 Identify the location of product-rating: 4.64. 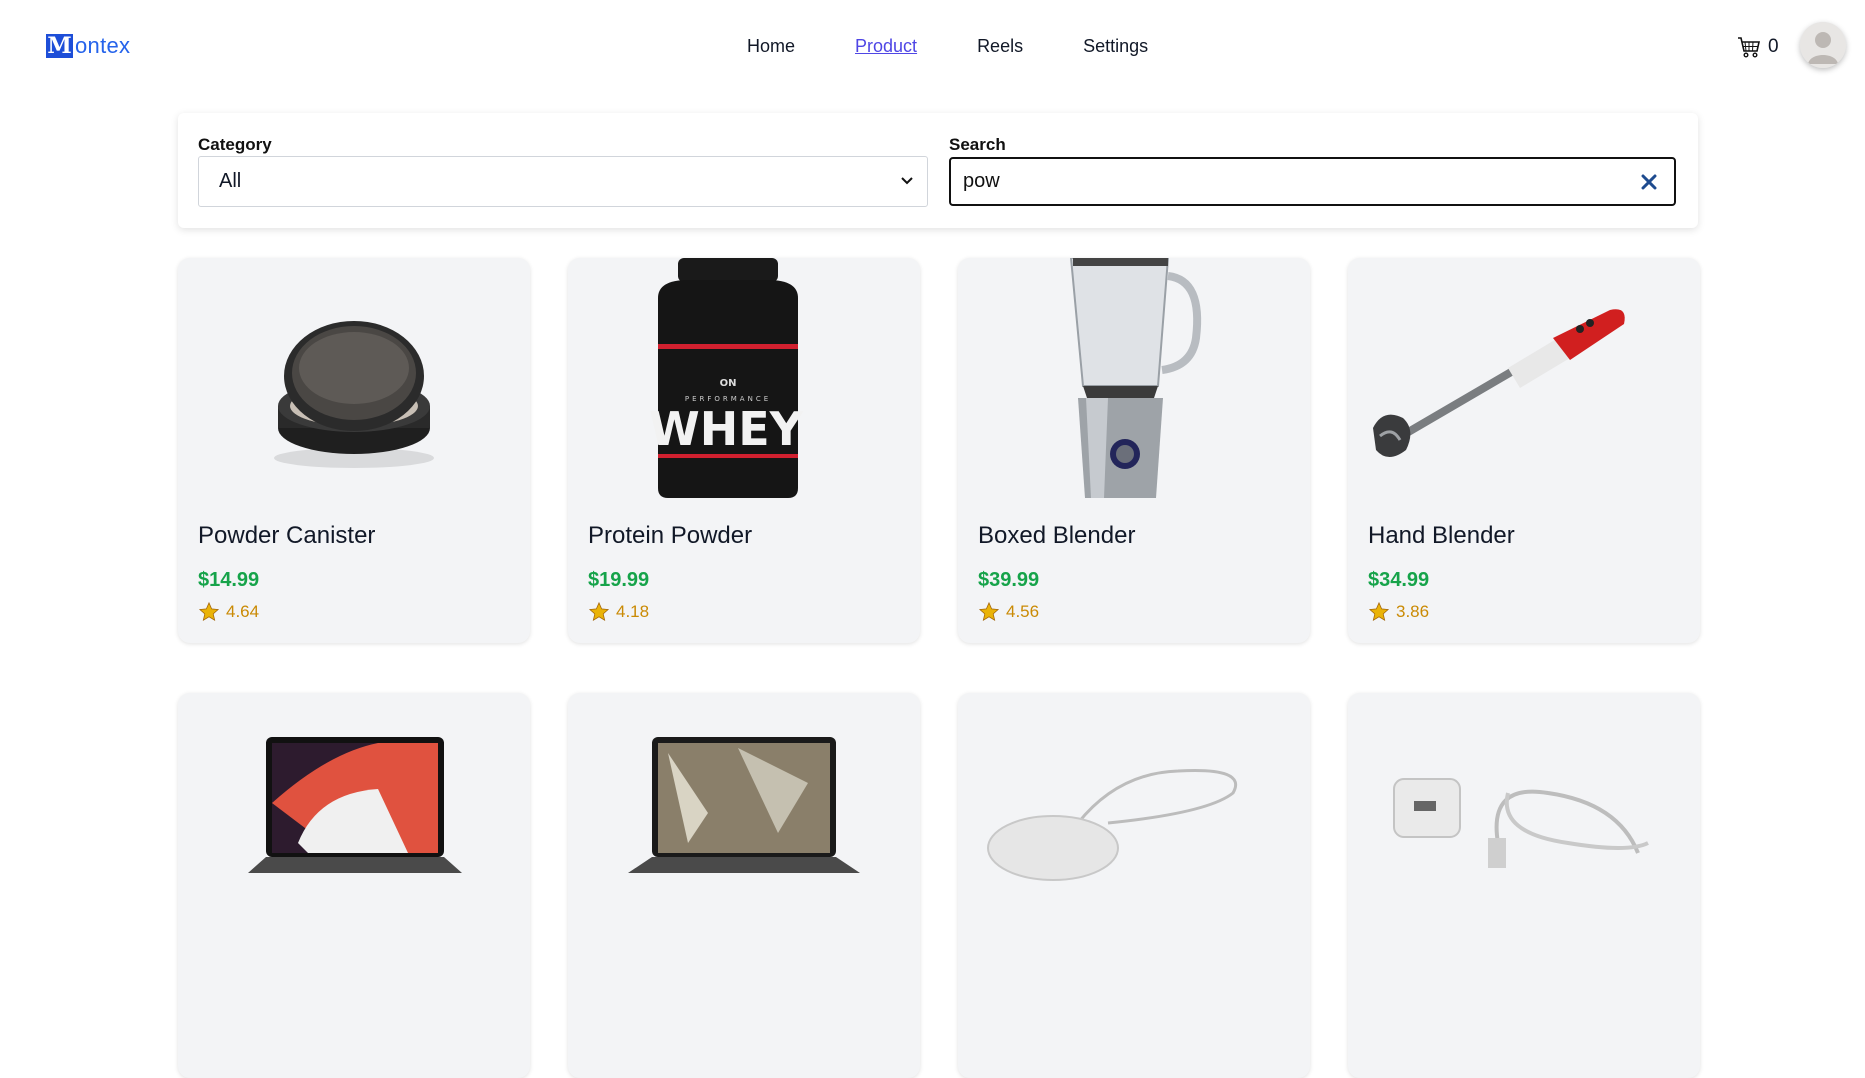
(228, 612).